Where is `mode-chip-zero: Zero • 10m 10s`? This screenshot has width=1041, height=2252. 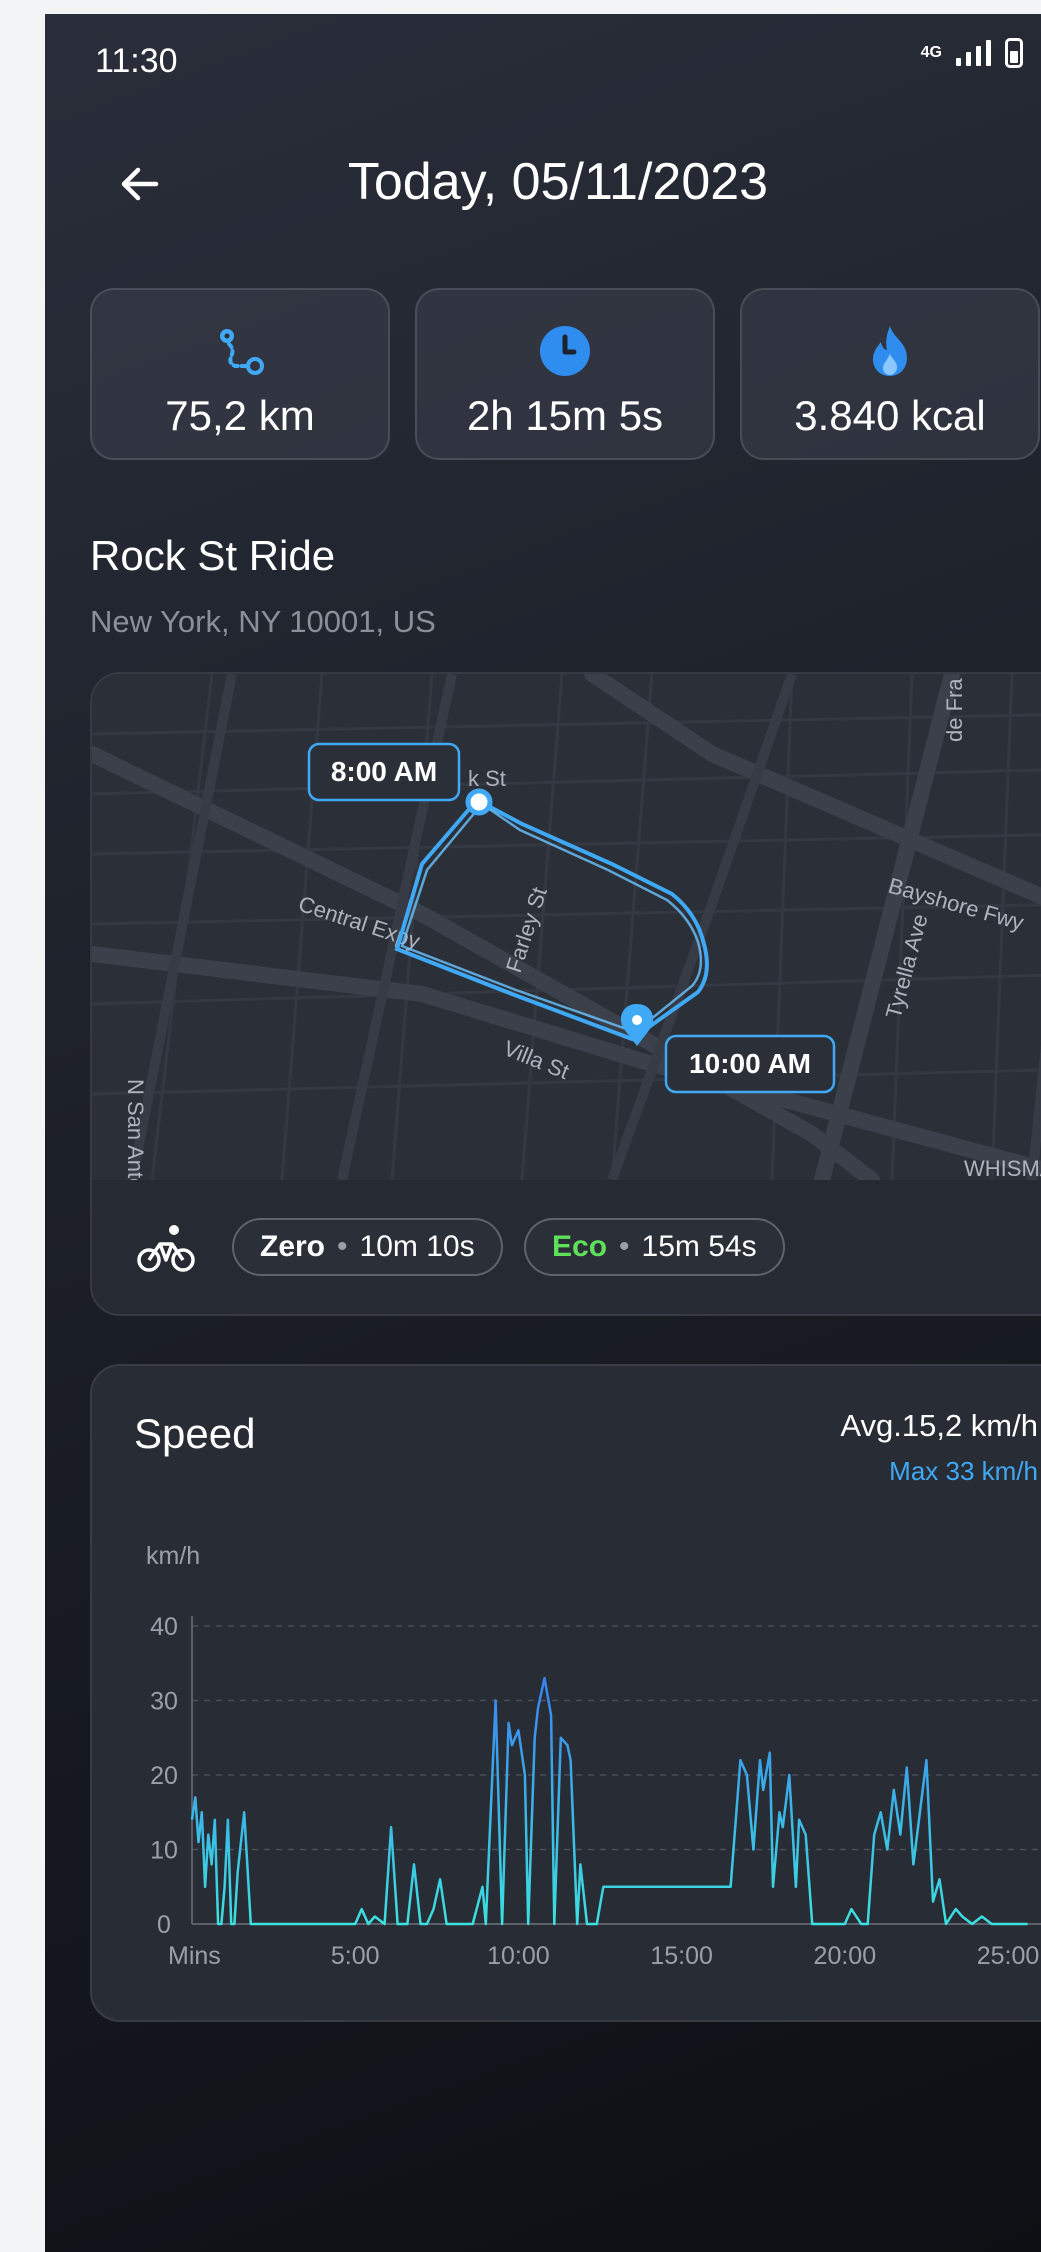 mode-chip-zero: Zero • 10m 10s is located at coordinates (367, 1247).